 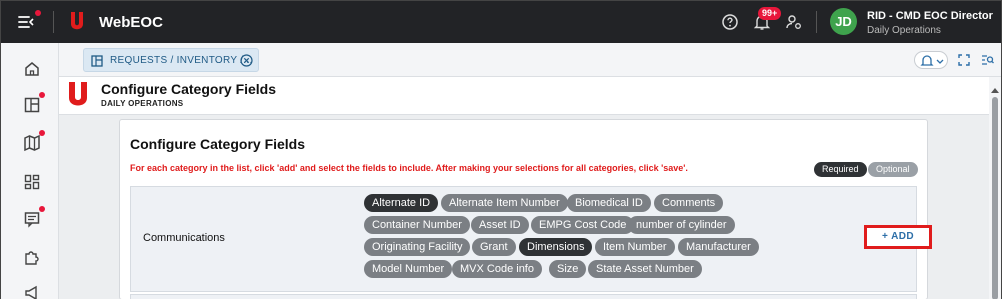 I want to click on messages-icon, so click(x=34, y=217).